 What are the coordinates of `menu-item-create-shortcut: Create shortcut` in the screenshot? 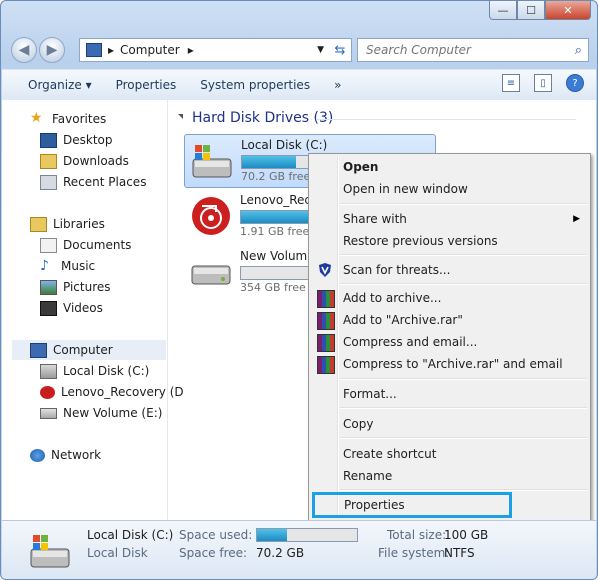 It's located at (449, 454).